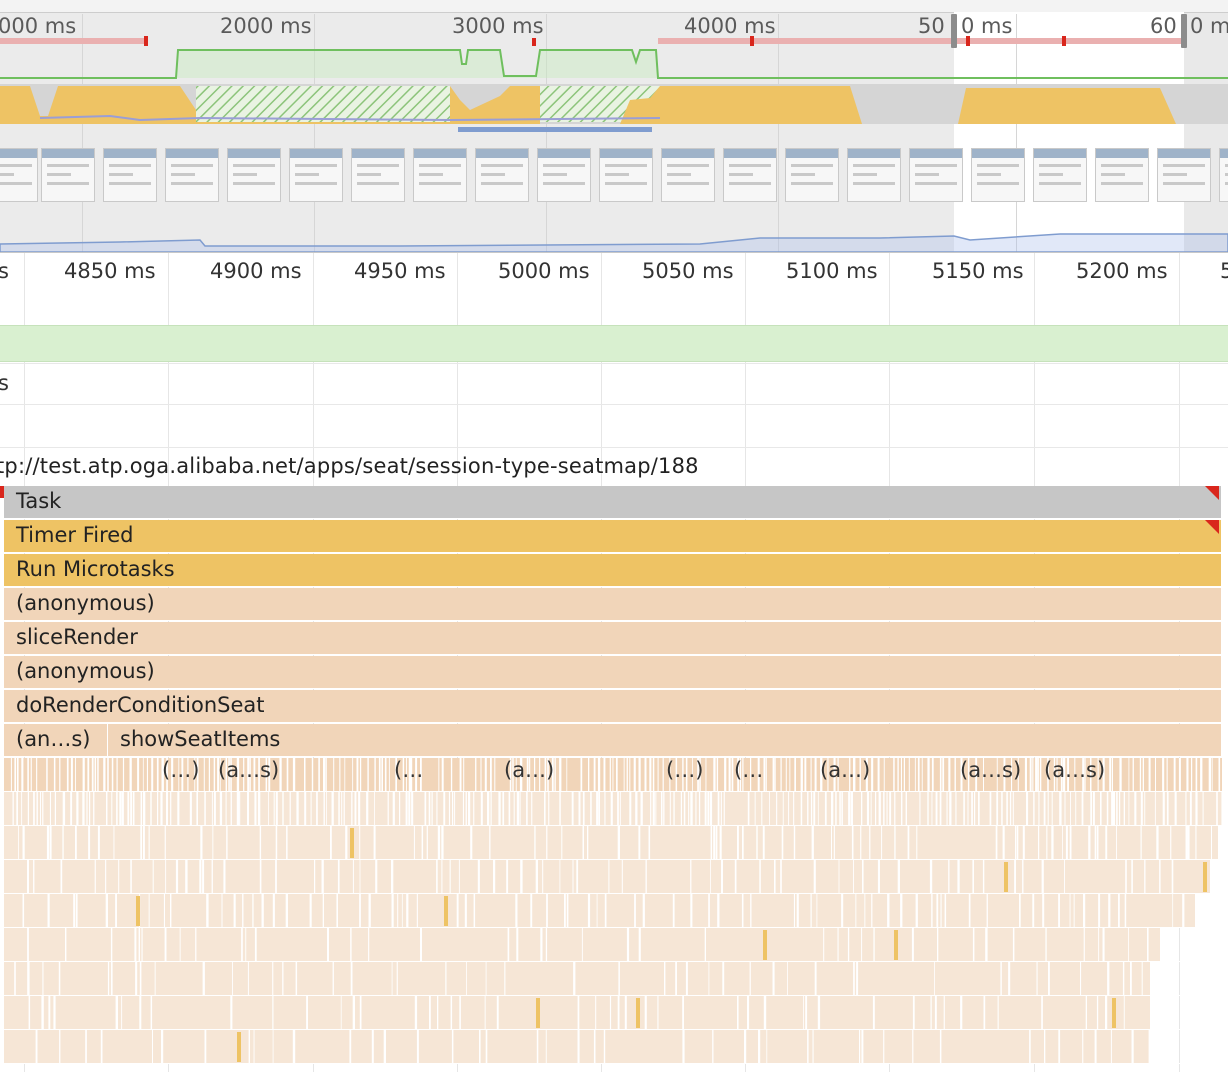  What do you see at coordinates (1114, 1013) in the screenshot?
I see `flame-hot-slice` at bounding box center [1114, 1013].